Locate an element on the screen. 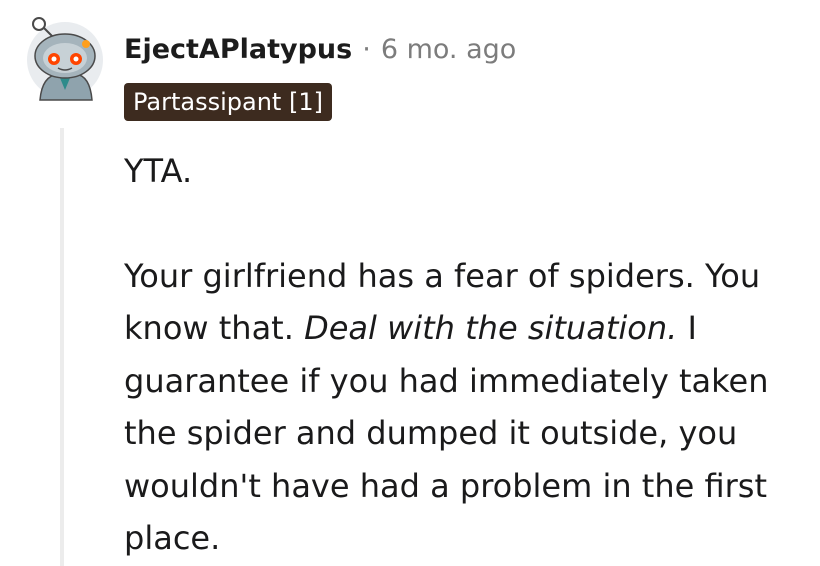  snoo-avatar-icon is located at coordinates (65, 59).